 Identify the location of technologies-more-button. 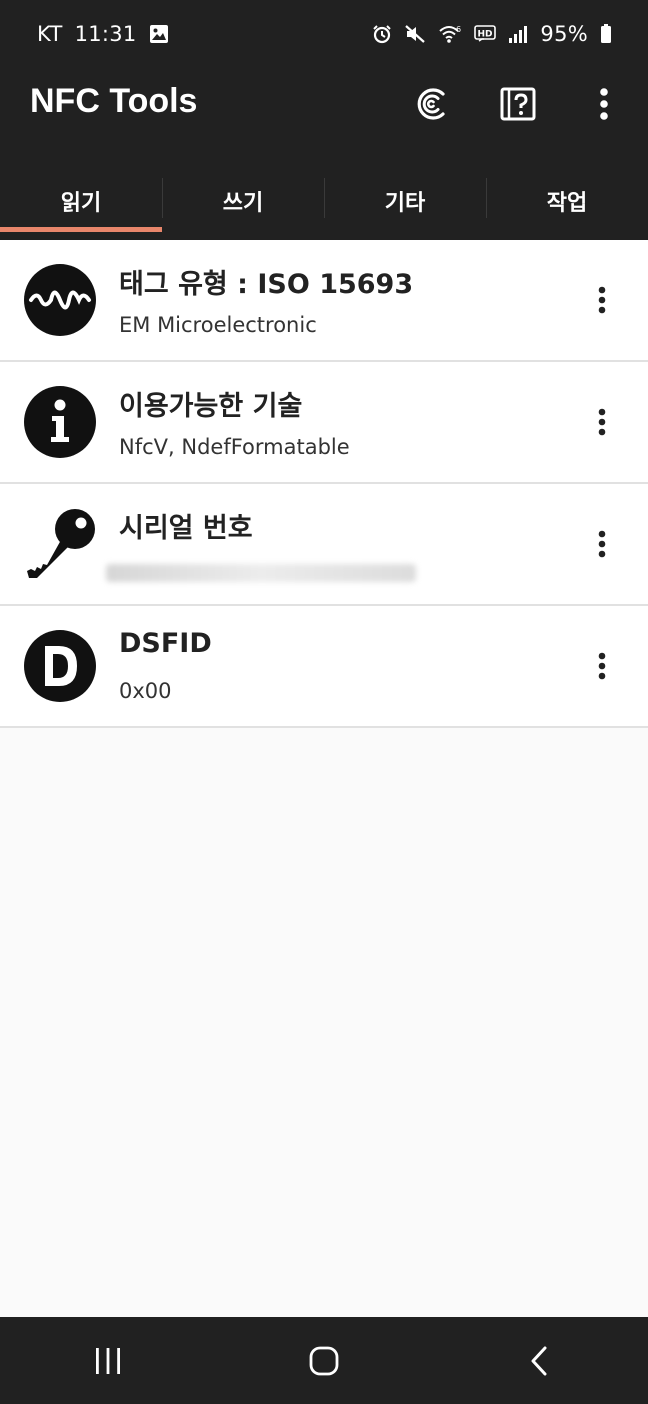
(602, 422).